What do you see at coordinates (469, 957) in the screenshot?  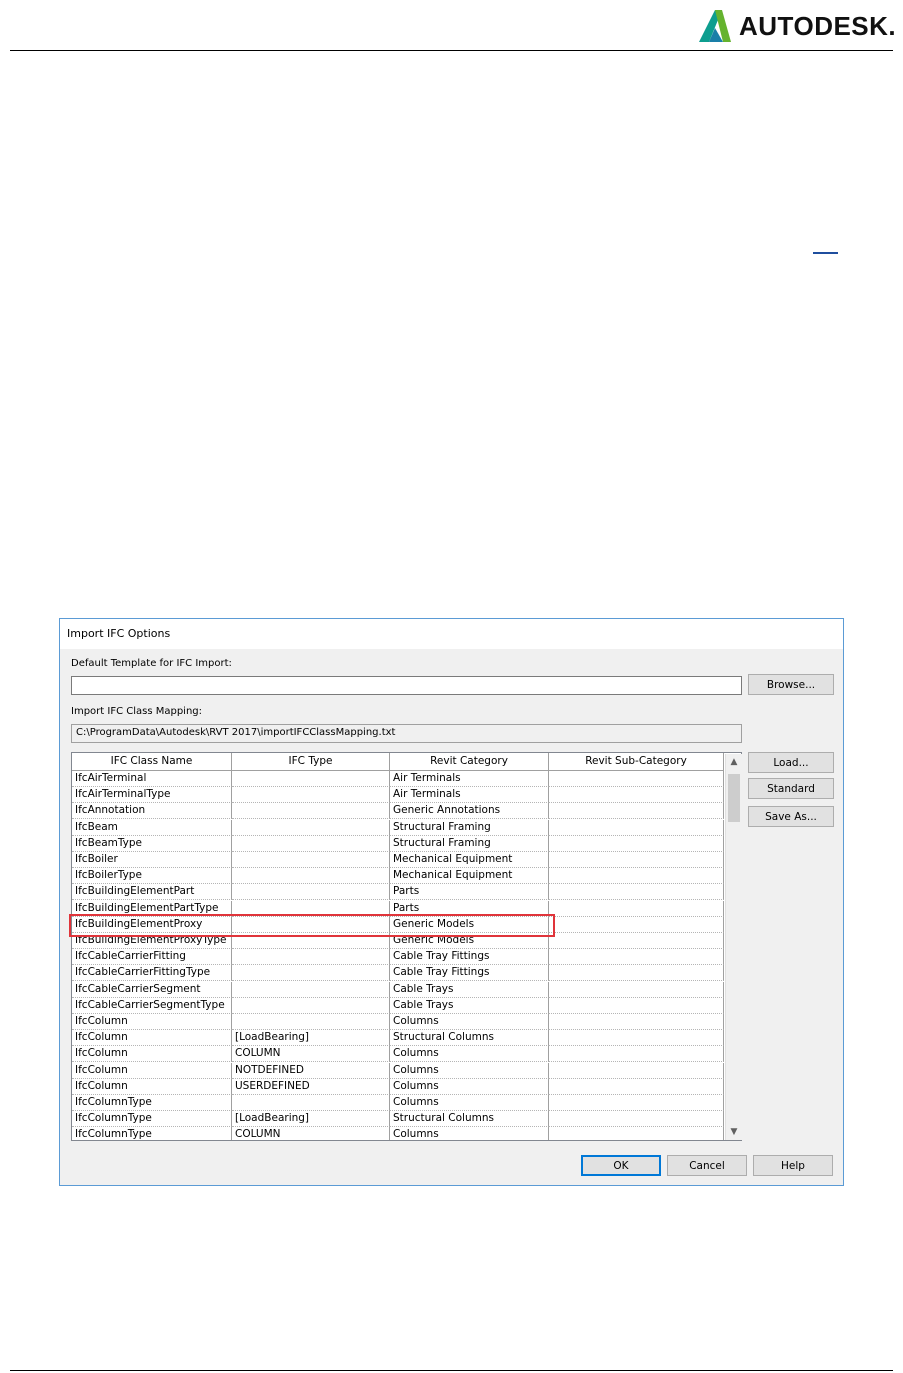 I see `cell-revit-category: Cable Tray Fittings` at bounding box center [469, 957].